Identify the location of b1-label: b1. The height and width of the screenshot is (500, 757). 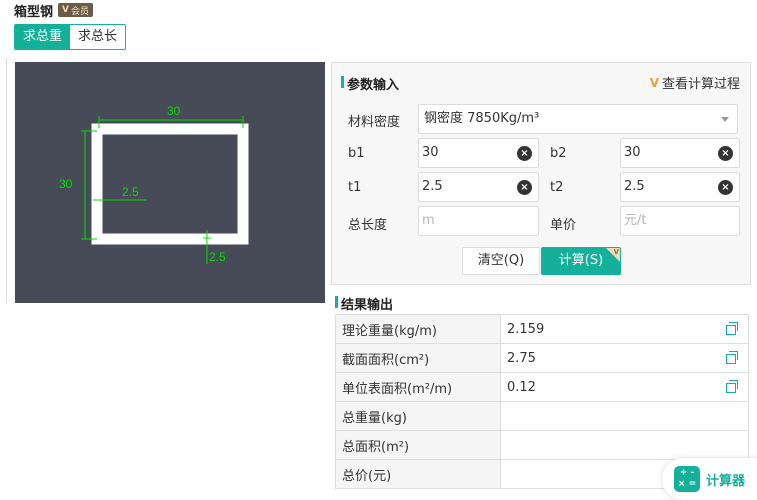
(356, 153).